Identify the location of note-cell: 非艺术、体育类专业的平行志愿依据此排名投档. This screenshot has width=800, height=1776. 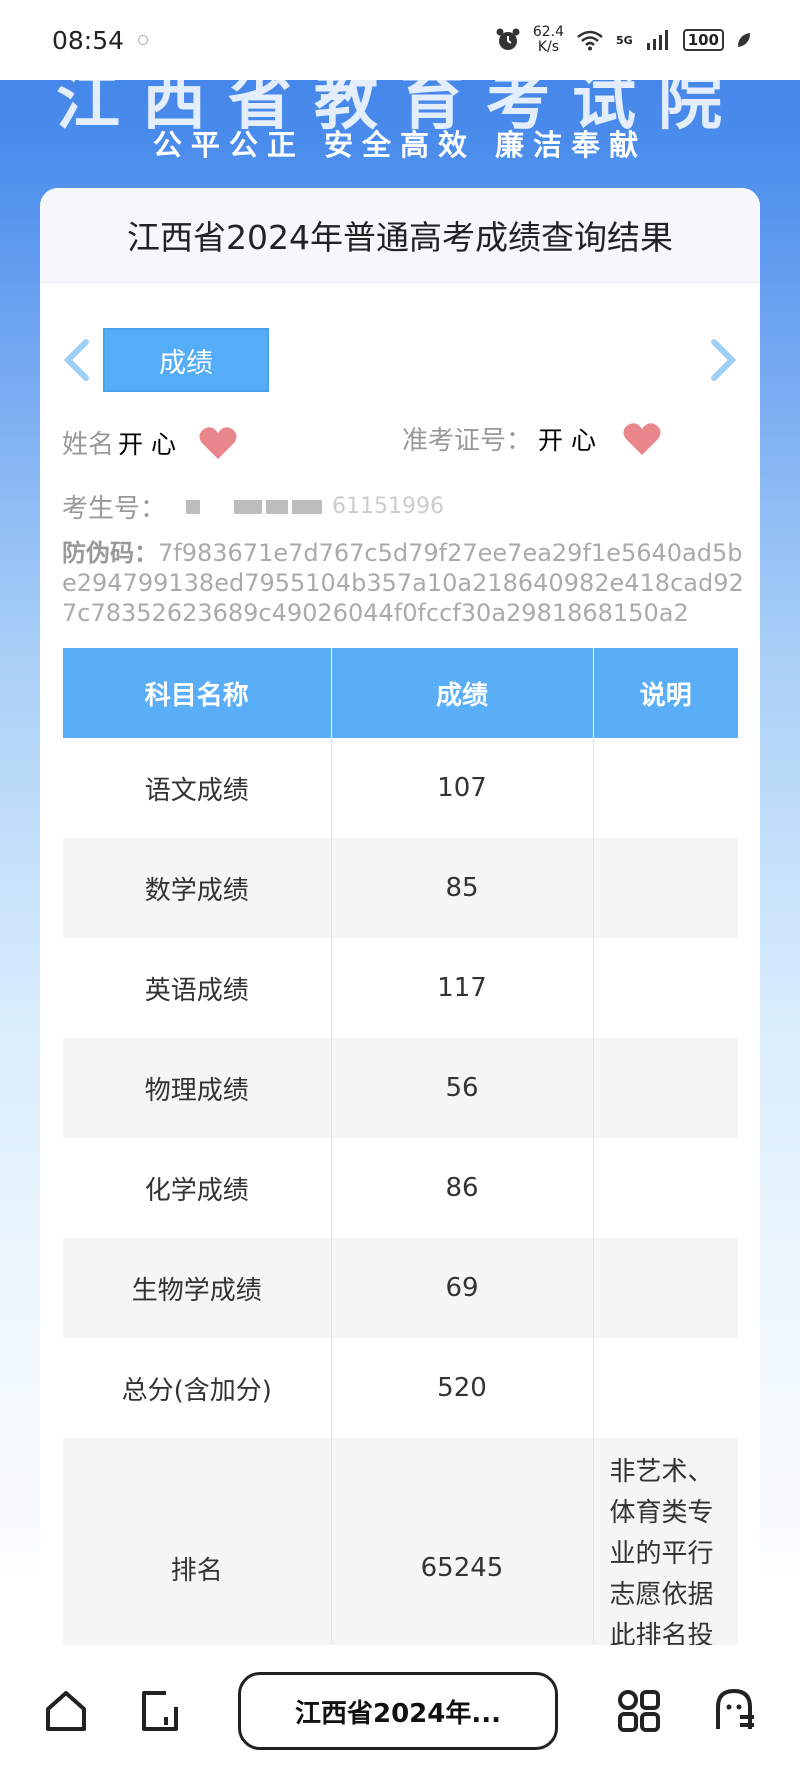
(665, 1543).